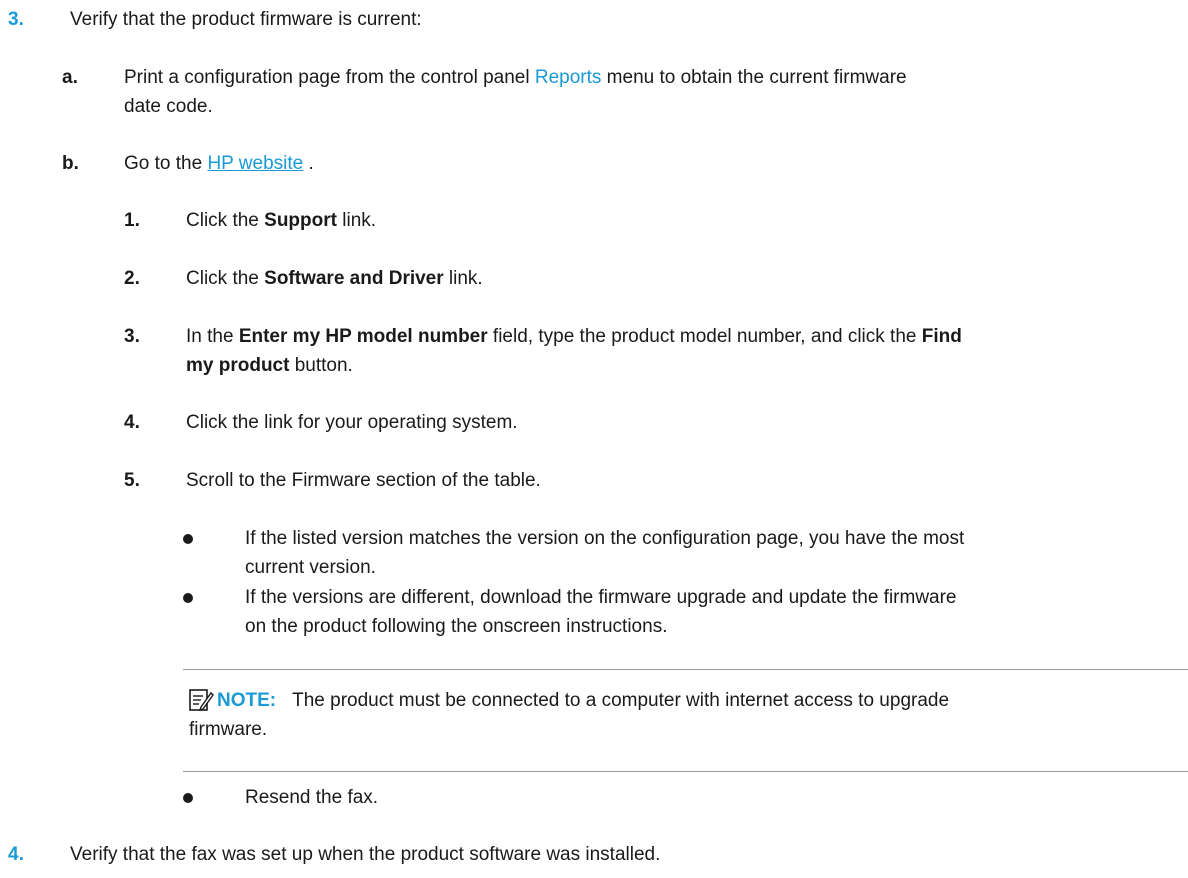 This screenshot has height=878, width=1188. What do you see at coordinates (132, 422) in the screenshot?
I see `substep-number: 4.` at bounding box center [132, 422].